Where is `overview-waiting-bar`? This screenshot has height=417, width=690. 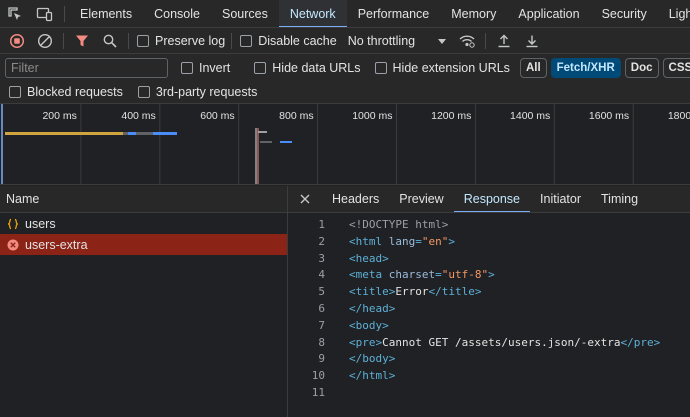
overview-waiting-bar is located at coordinates (64, 133).